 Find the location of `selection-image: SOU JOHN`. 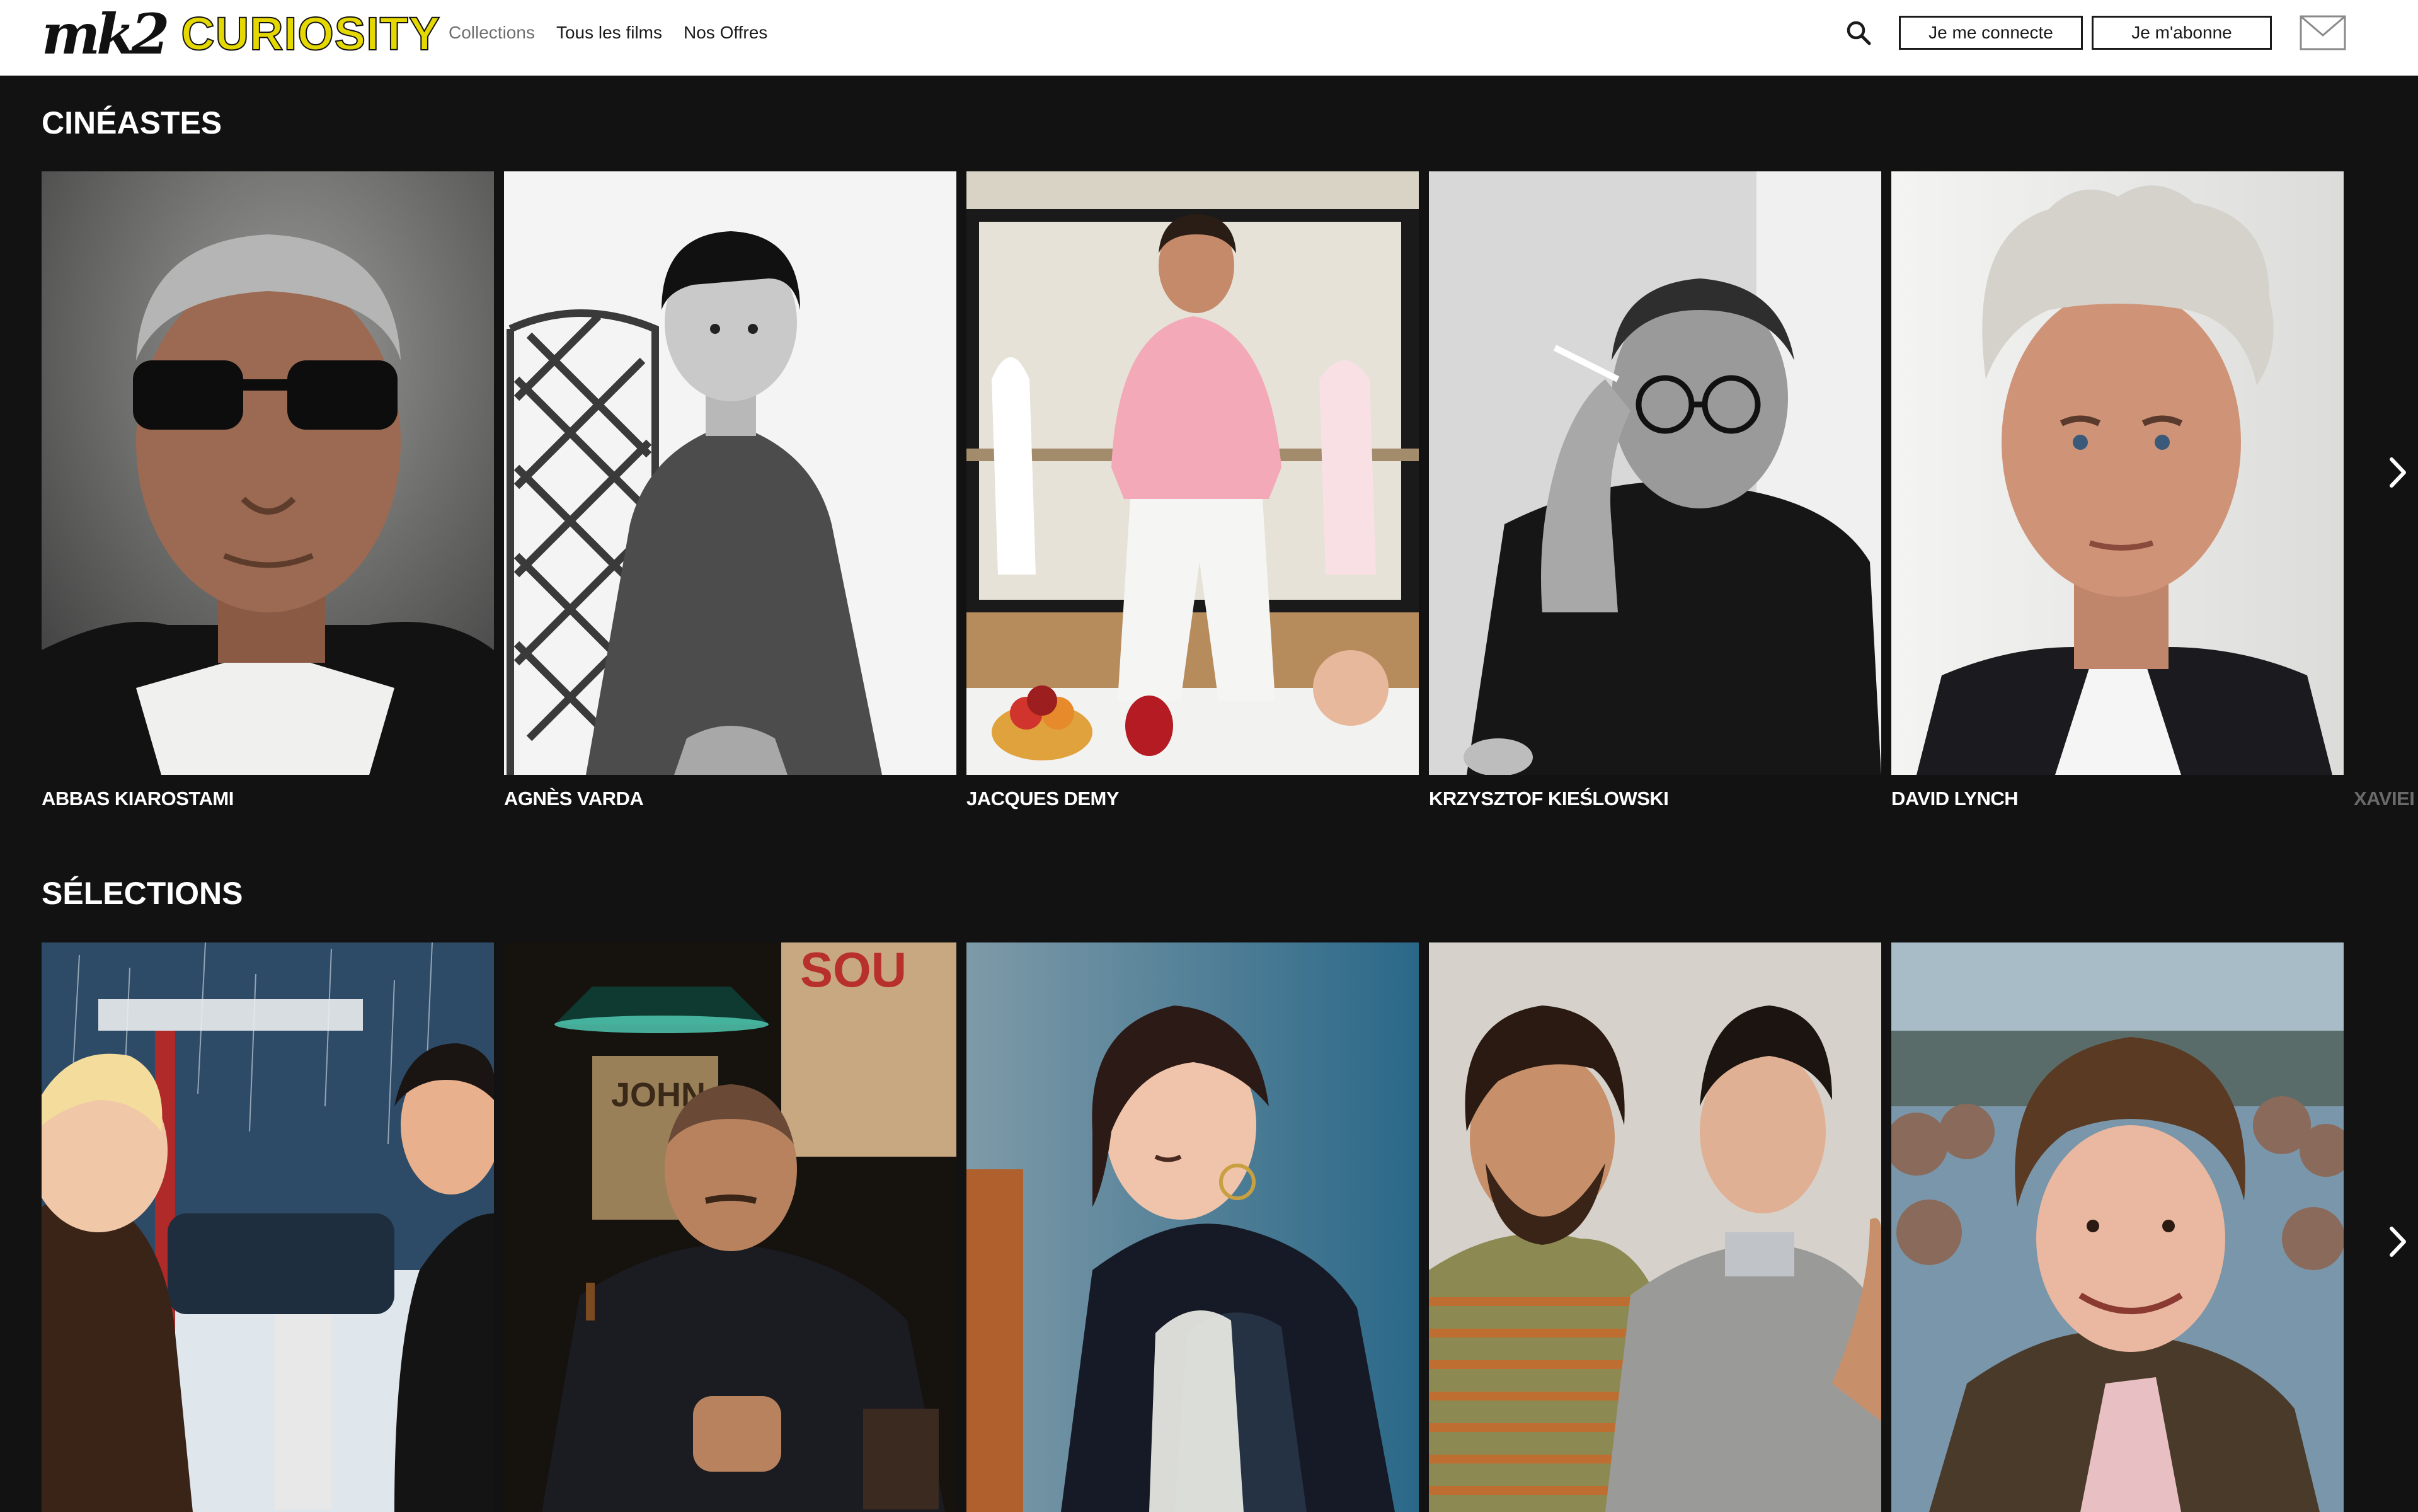

selection-image: SOU JOHN is located at coordinates (730, 1227).